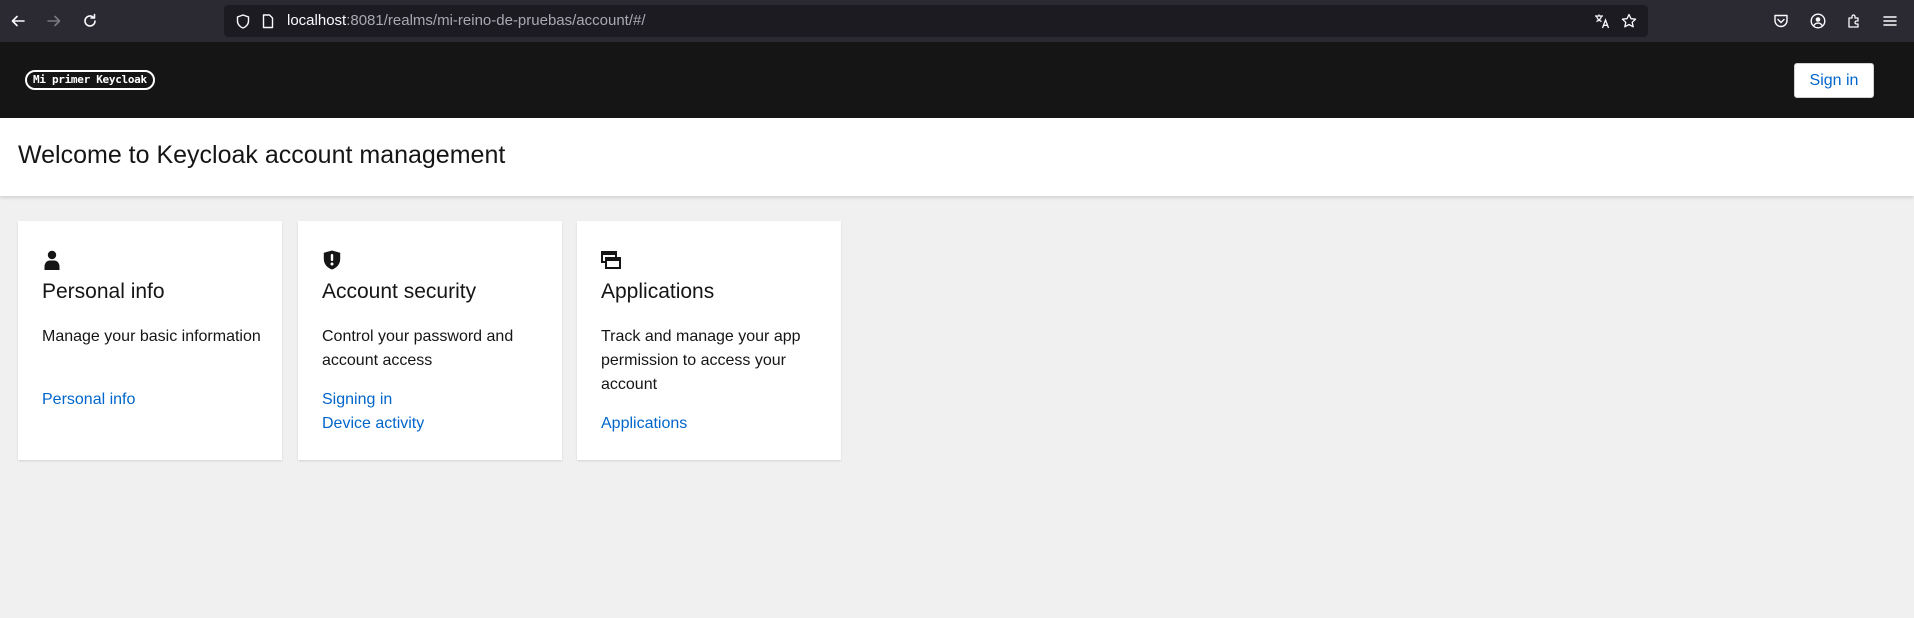 The image size is (1914, 618). What do you see at coordinates (1854, 21) in the screenshot?
I see `extensions-icon` at bounding box center [1854, 21].